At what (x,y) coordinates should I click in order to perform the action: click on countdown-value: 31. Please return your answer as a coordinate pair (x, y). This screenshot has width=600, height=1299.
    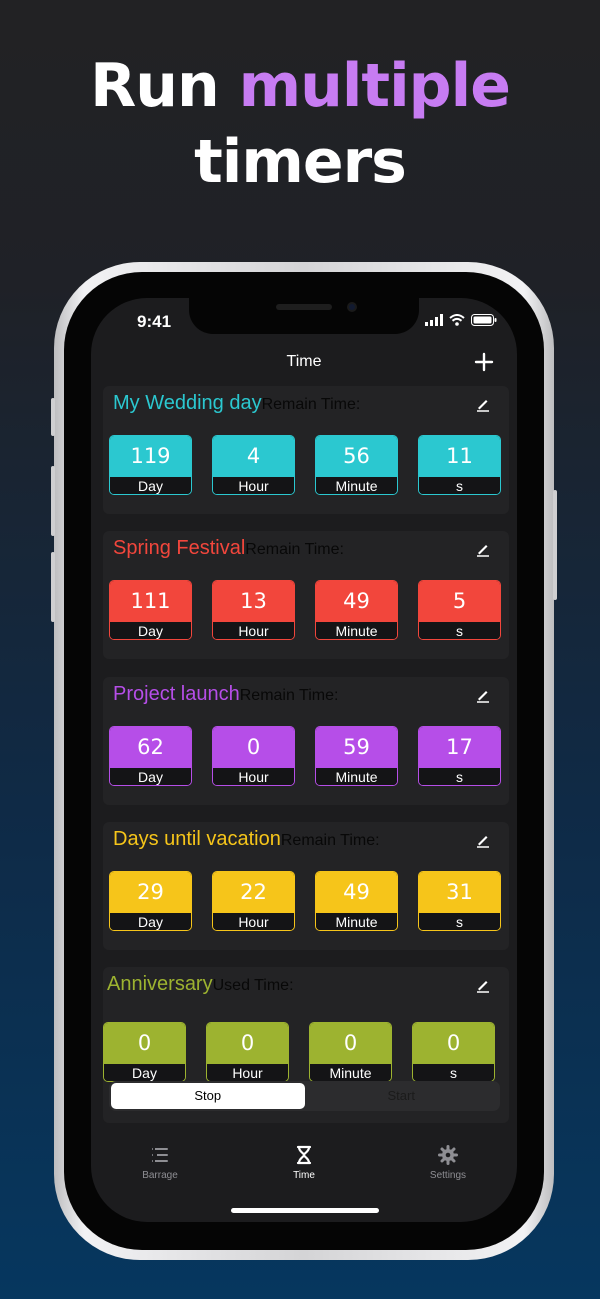
    Looking at the image, I should click on (459, 892).